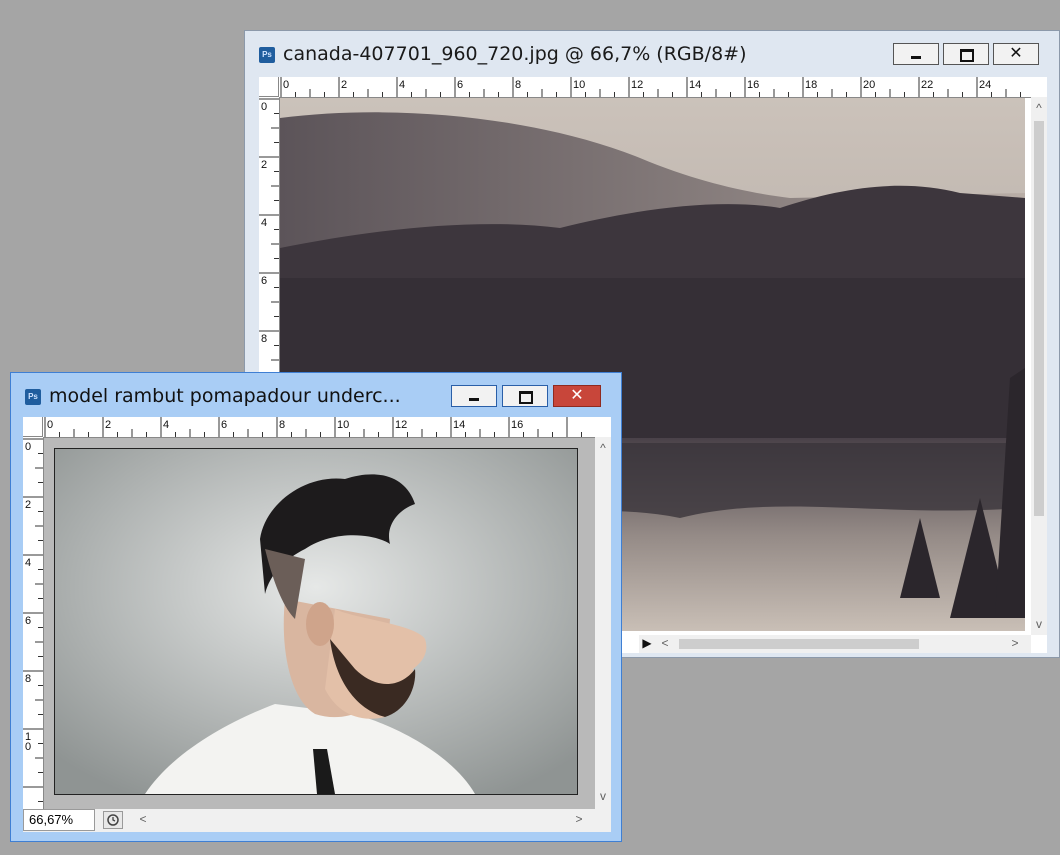 This screenshot has height=855, width=1060. I want to click on ruler-label: 22, so click(927, 85).